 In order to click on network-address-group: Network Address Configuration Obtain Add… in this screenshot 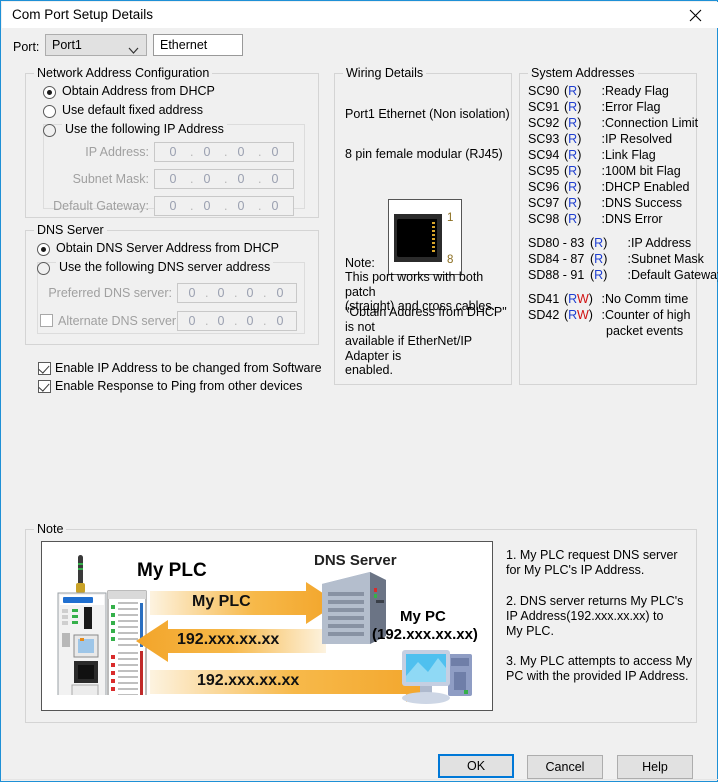, I will do `click(172, 142)`.